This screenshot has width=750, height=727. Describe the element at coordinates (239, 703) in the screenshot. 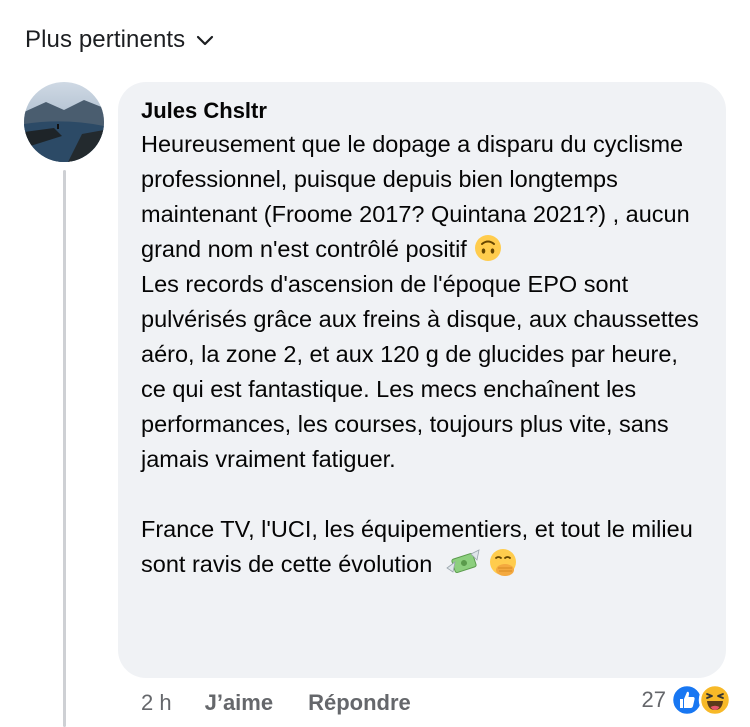

I see `like-button: J’aime` at that location.